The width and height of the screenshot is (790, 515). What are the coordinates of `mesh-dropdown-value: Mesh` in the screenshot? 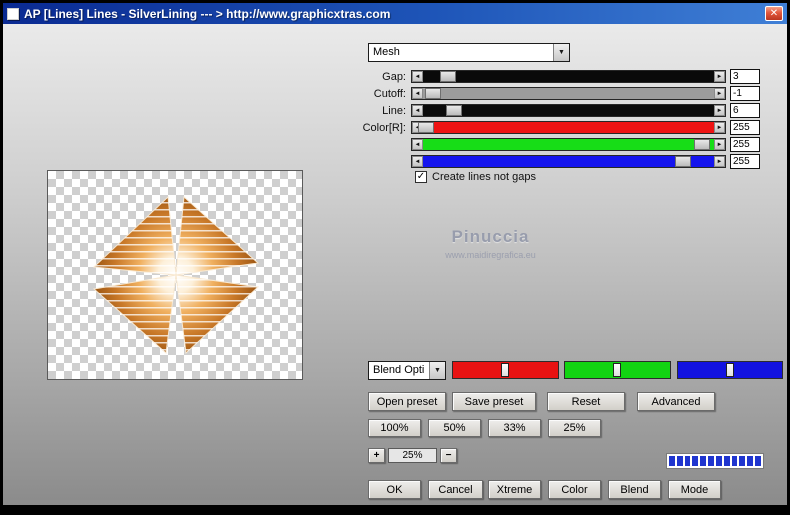 It's located at (386, 52).